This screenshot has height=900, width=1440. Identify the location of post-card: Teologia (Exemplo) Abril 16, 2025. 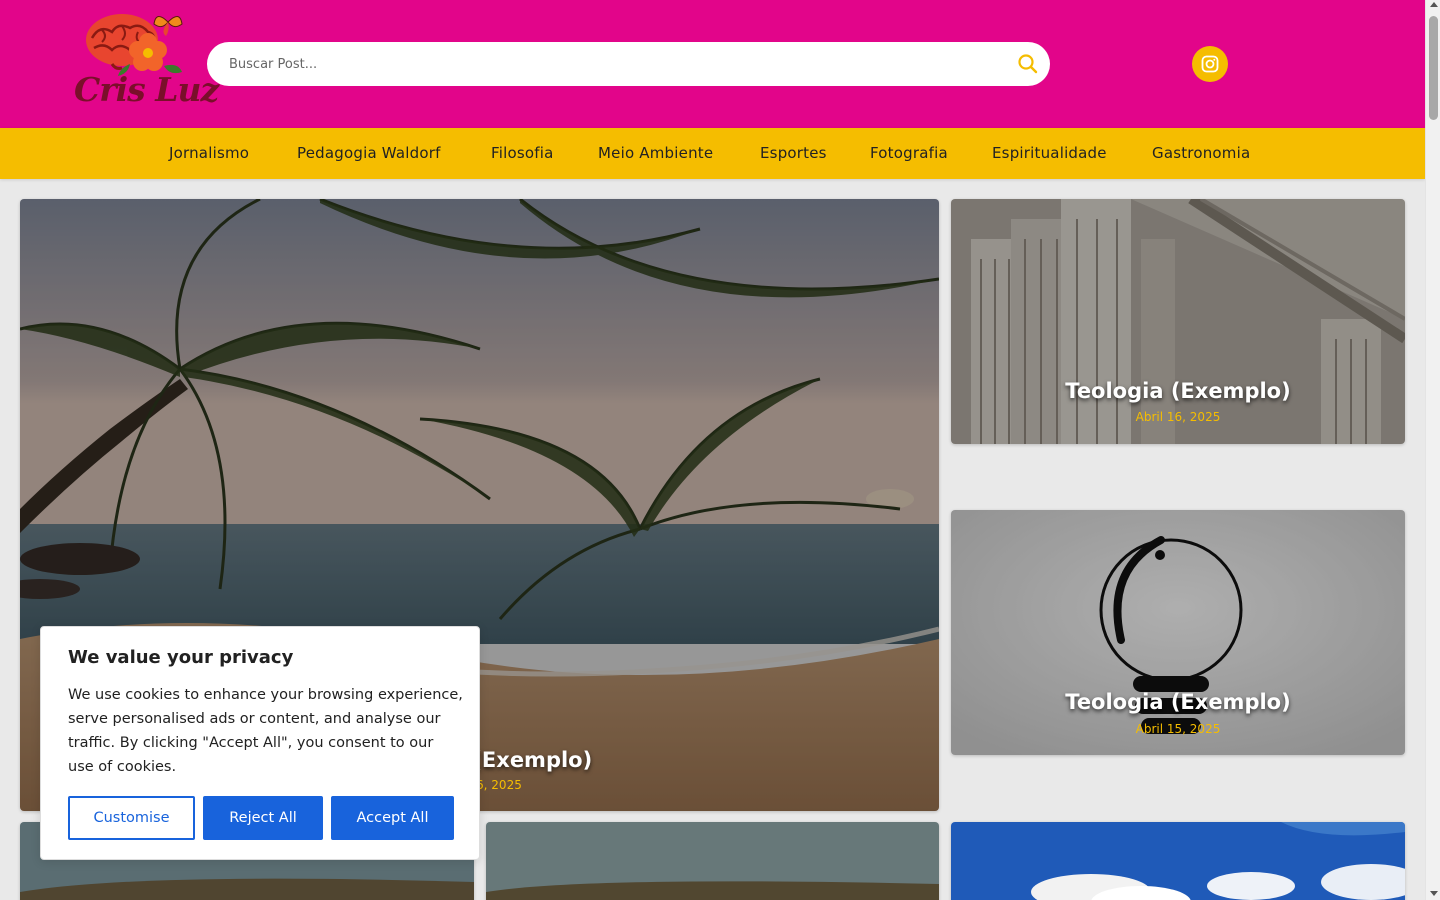
(1178, 321).